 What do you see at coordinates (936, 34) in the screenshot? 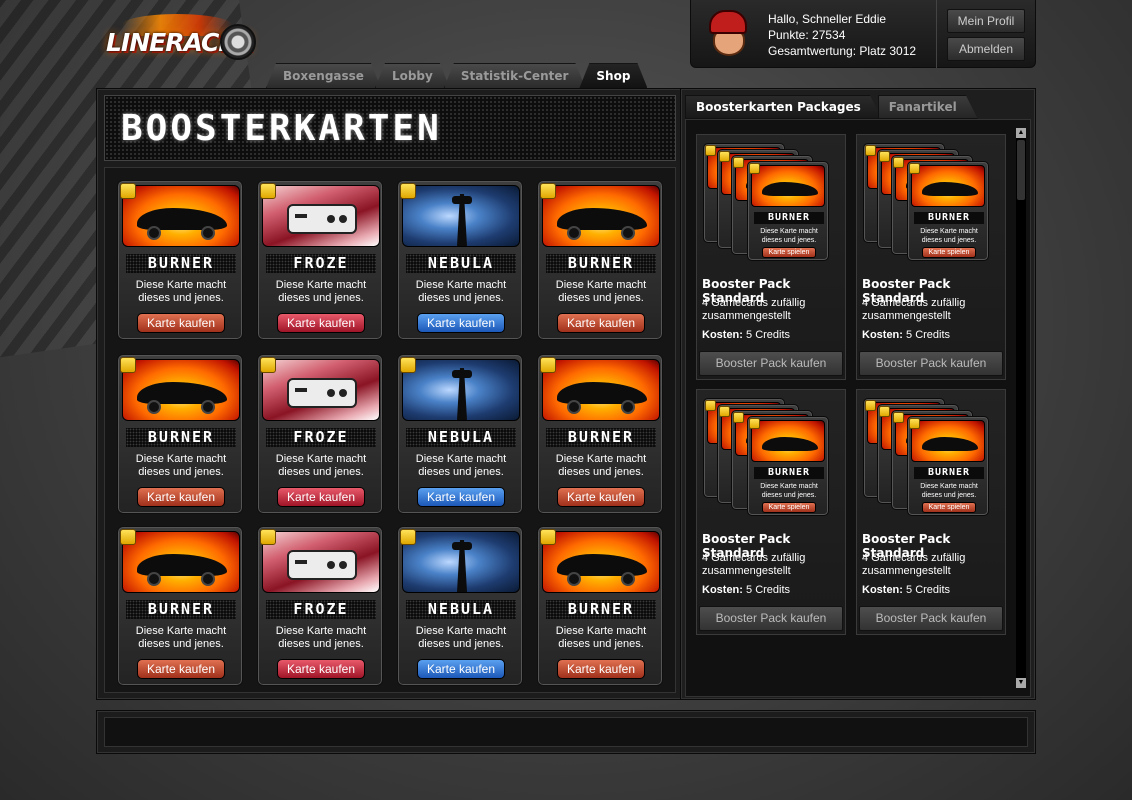
I see `divider` at bounding box center [936, 34].